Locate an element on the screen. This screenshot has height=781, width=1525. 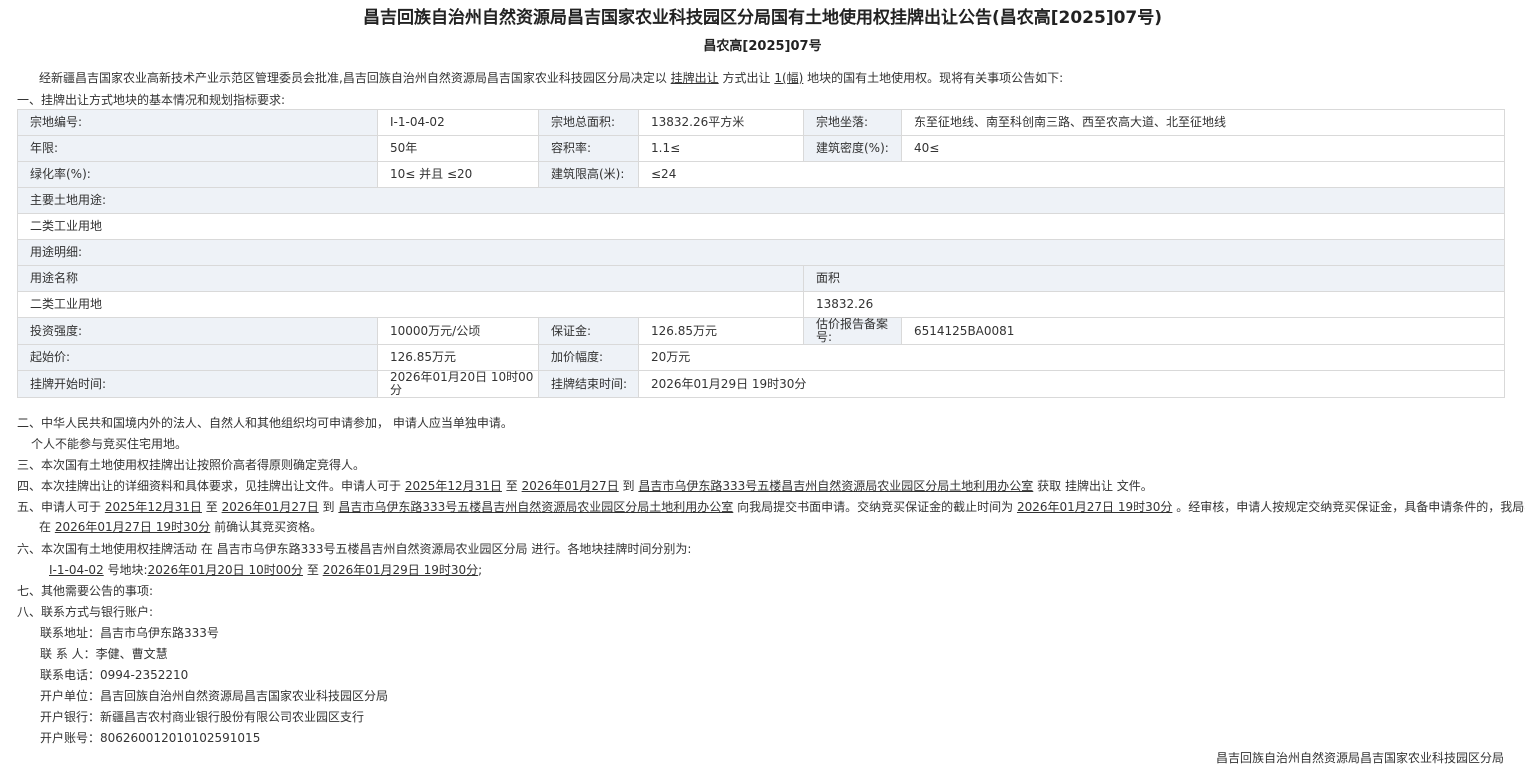
intro-text: 方式出让 is located at coordinates (746, 78).